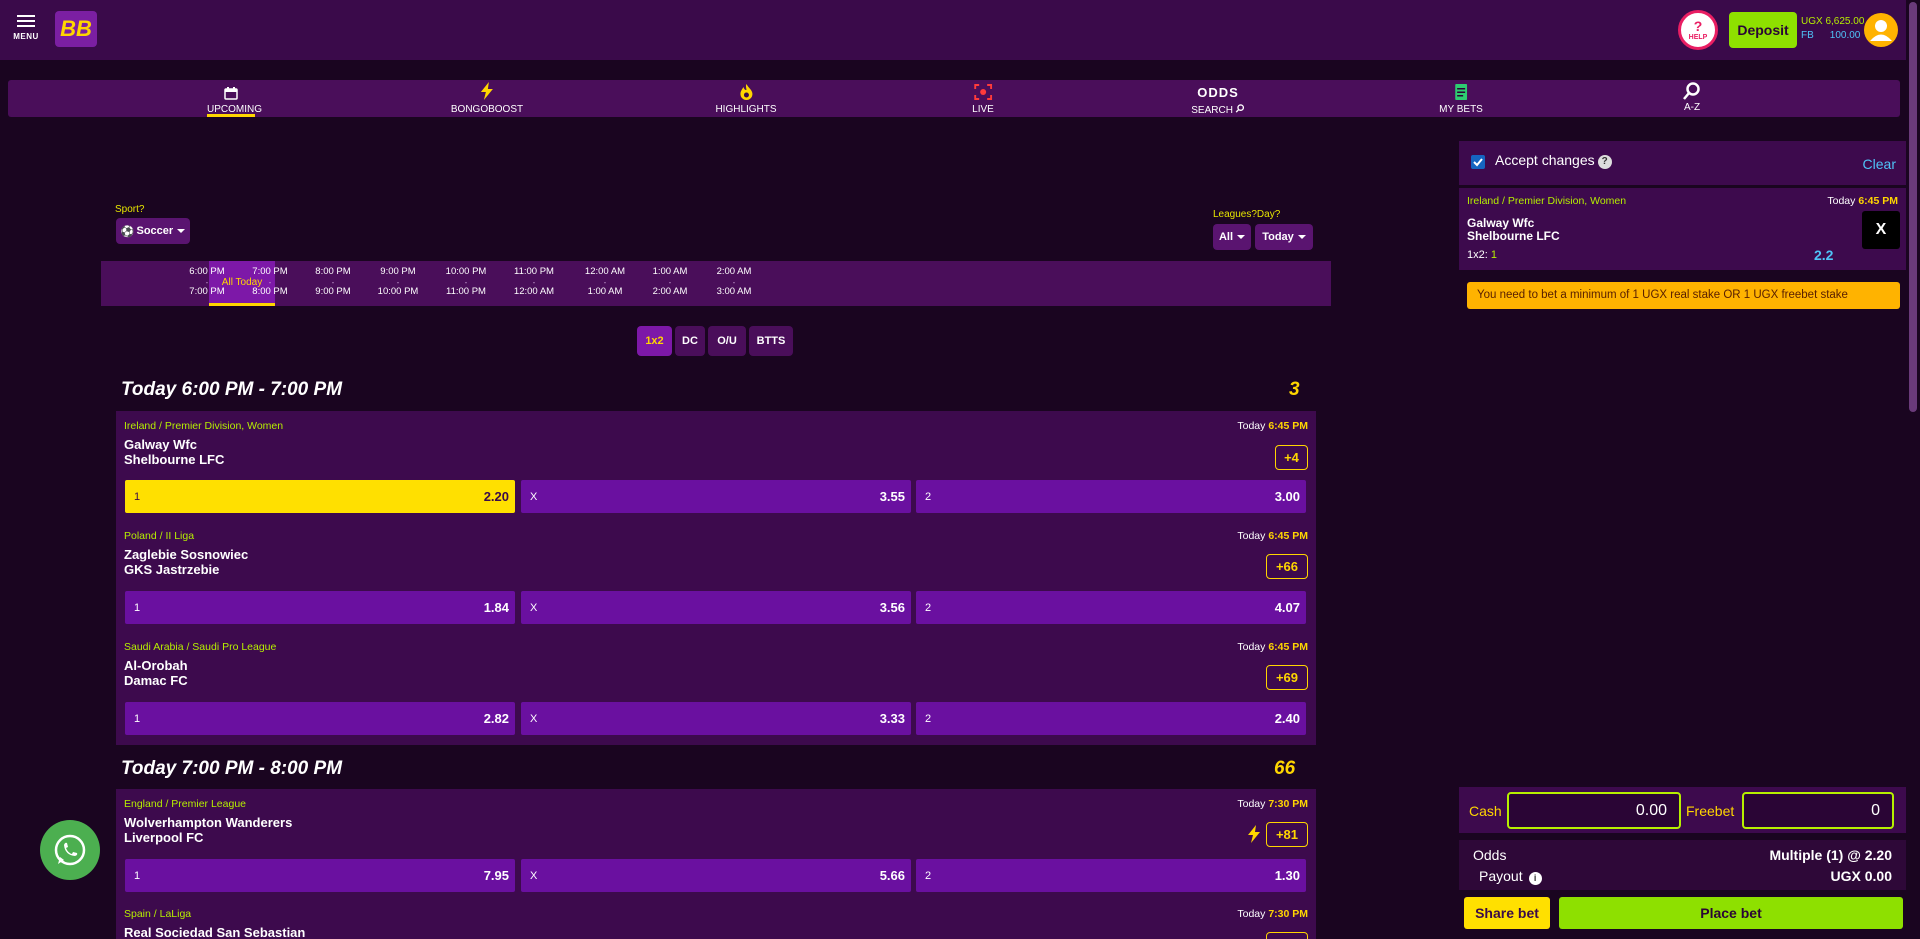  Describe the element at coordinates (137, 608) in the screenshot. I see `odds-label: 1` at that location.